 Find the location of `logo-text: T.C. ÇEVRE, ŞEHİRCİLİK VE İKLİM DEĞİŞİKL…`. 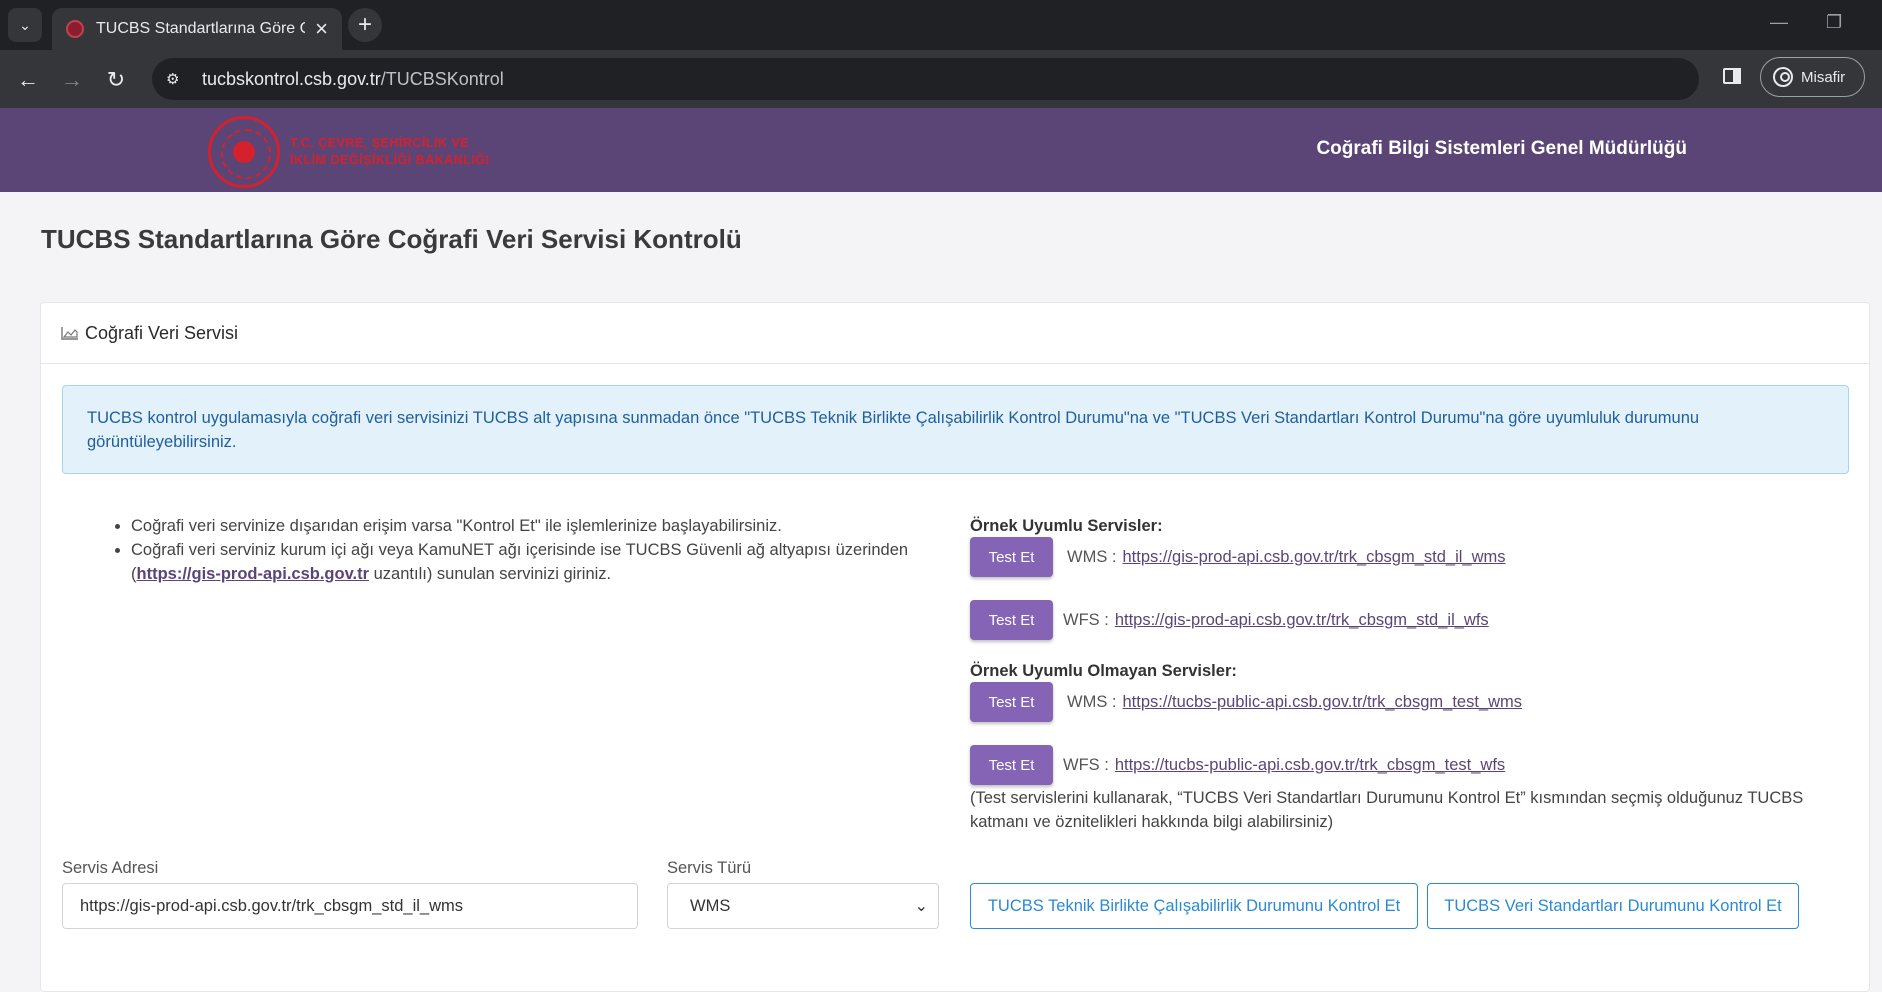

logo-text: T.C. ÇEVRE, ŞEHİRCİLİK VE İKLİM DEĞİŞİKL… is located at coordinates (390, 152).